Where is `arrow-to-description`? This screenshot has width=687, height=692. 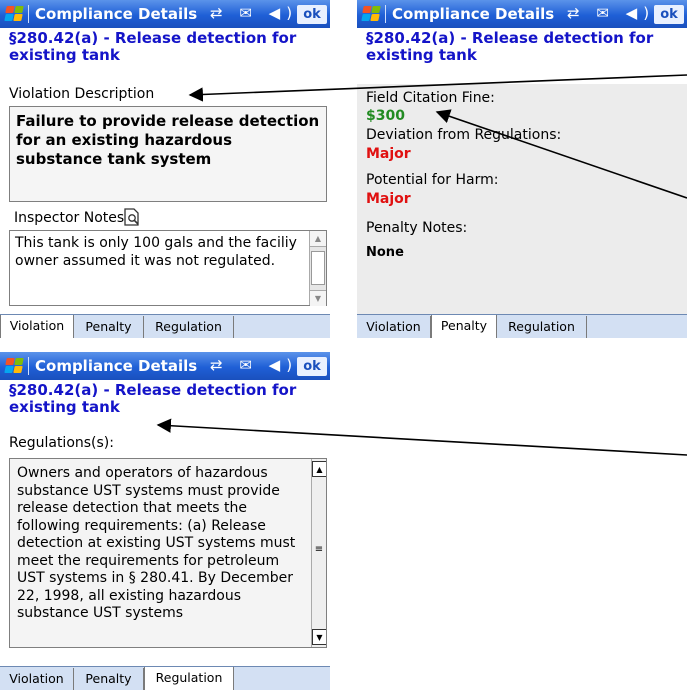 arrow-to-description is located at coordinates (437, 88).